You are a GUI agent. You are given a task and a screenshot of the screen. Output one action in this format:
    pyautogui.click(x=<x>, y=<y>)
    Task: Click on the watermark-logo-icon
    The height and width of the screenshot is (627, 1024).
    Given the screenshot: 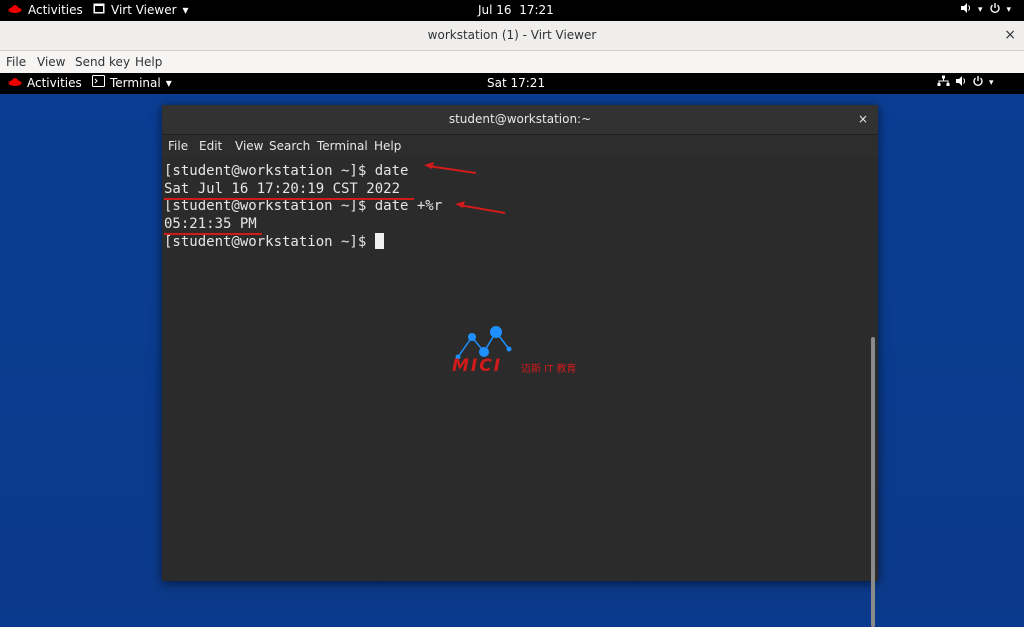 What is the action you would take?
    pyautogui.click(x=483, y=343)
    